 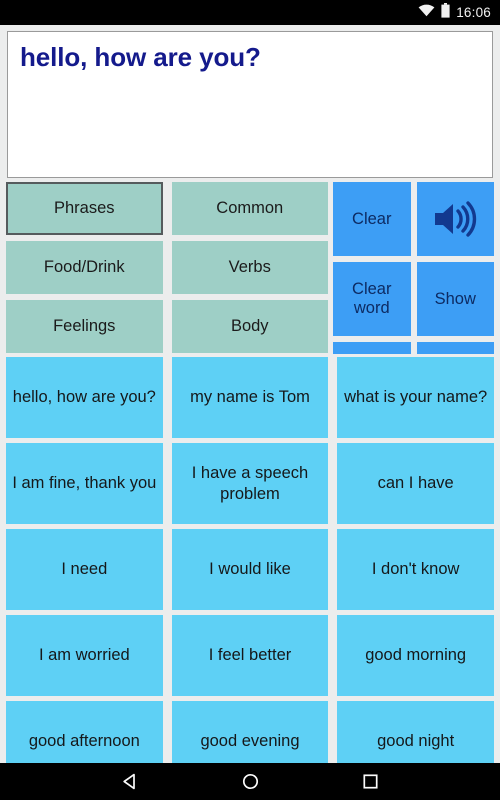 I want to click on category-button-food-drink: Food/Drink, so click(x=84, y=267).